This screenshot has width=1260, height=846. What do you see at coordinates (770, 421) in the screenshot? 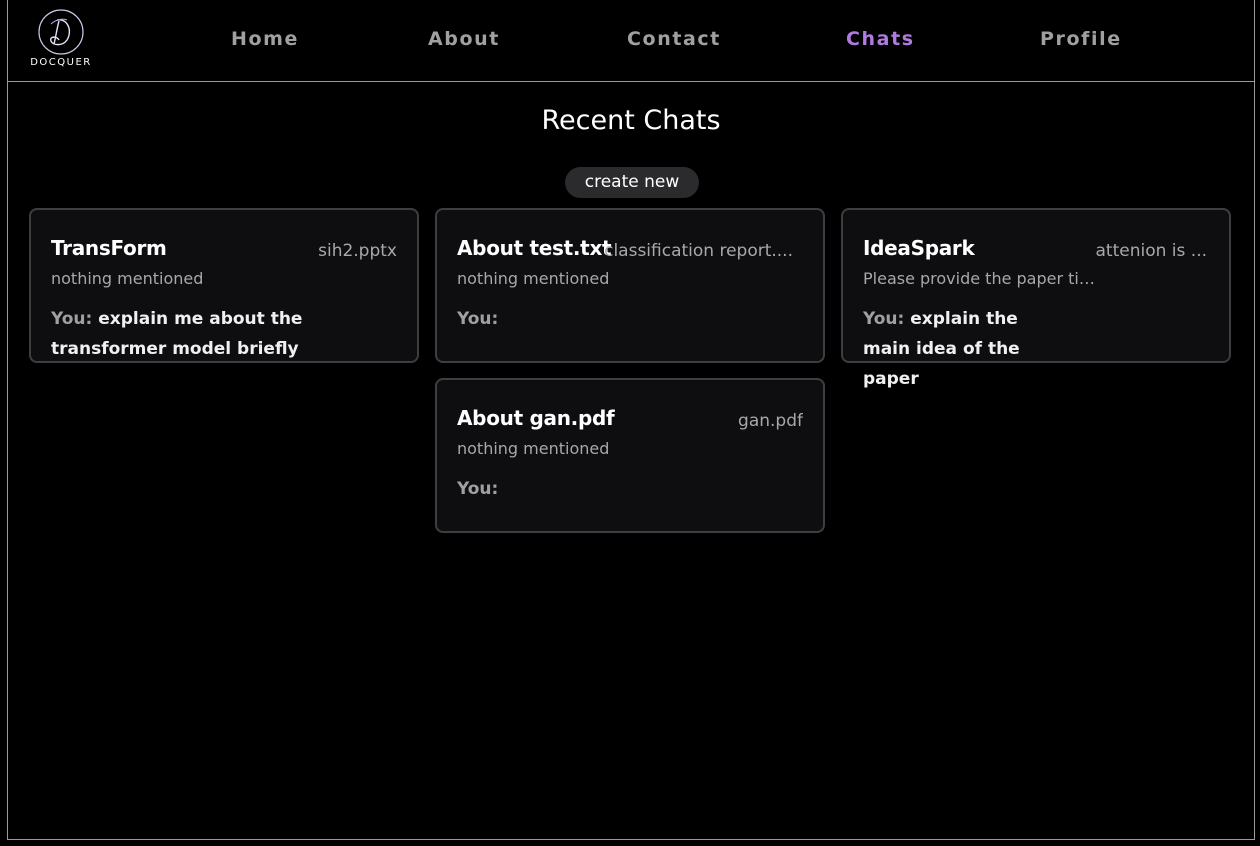
I see `chat-file: gan.pdf` at bounding box center [770, 421].